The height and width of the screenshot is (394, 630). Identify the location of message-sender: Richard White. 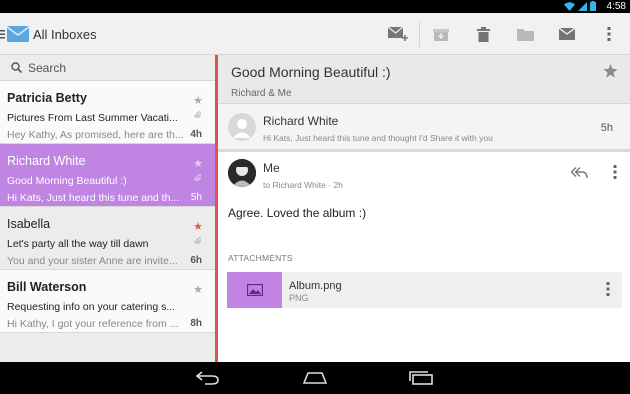
(301, 121).